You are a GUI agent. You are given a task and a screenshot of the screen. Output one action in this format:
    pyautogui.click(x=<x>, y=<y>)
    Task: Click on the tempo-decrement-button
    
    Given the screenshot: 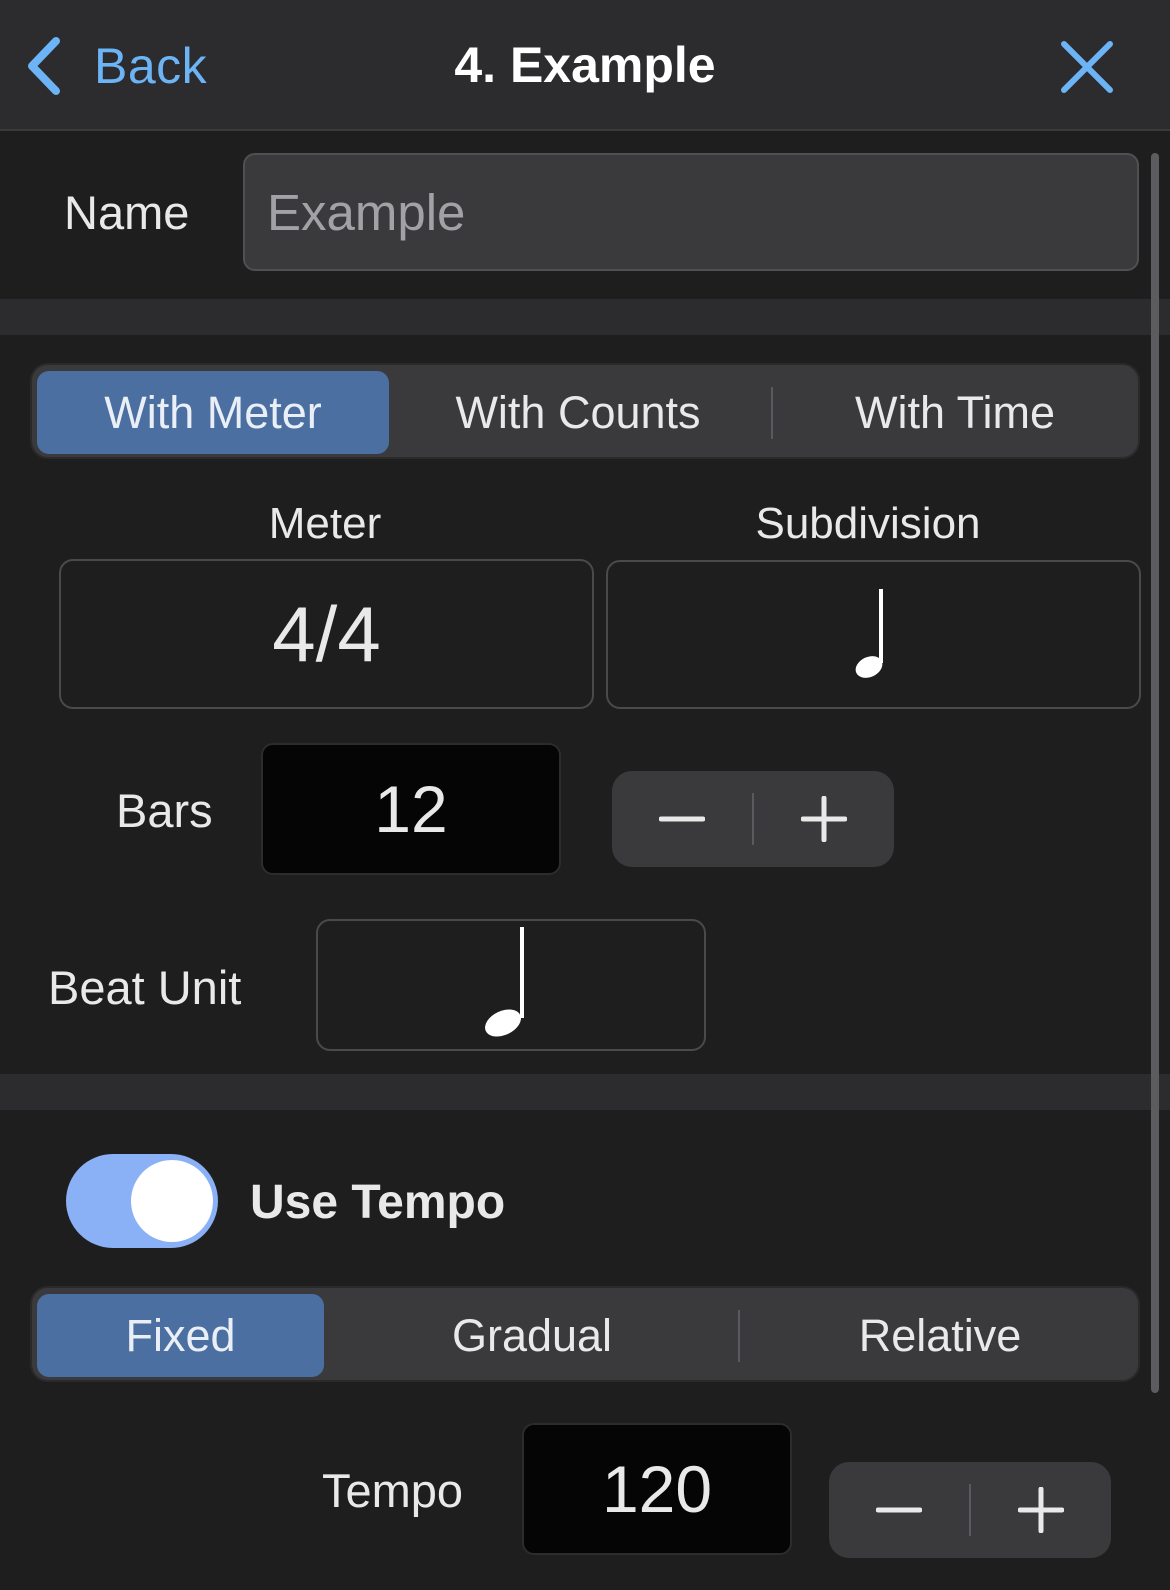 What is the action you would take?
    pyautogui.click(x=899, y=1510)
    